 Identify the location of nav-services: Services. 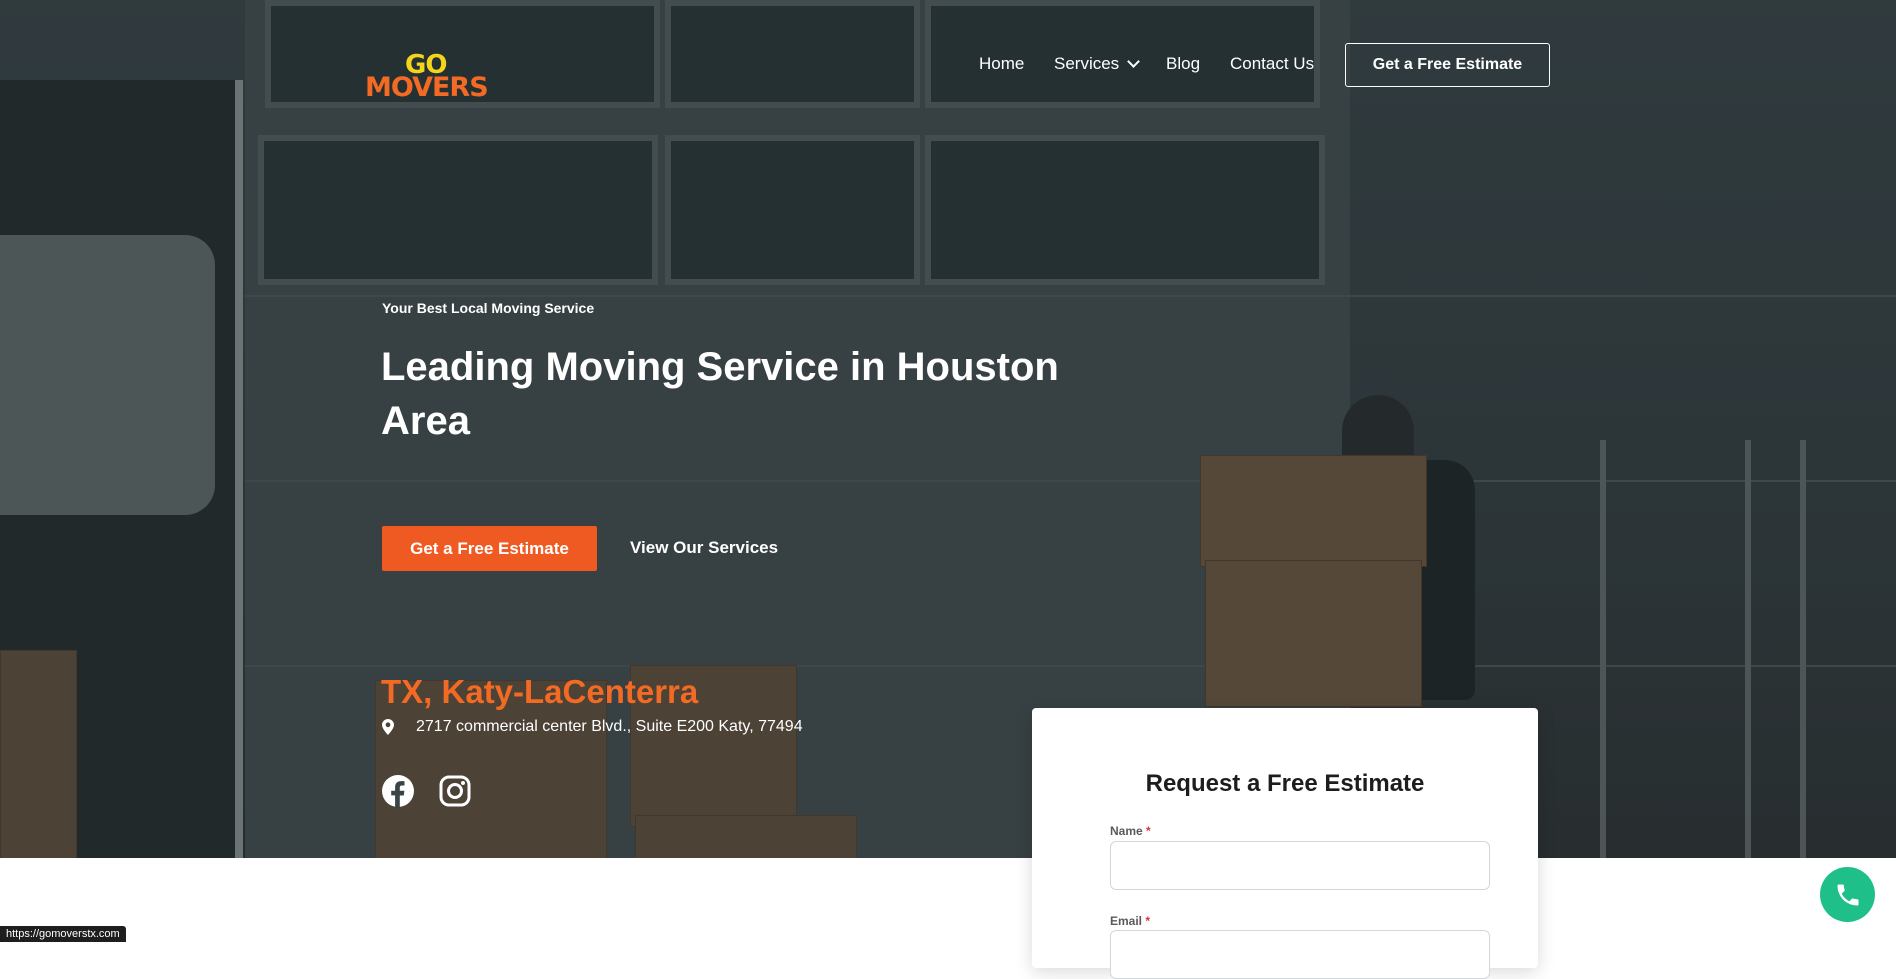
(1097, 64).